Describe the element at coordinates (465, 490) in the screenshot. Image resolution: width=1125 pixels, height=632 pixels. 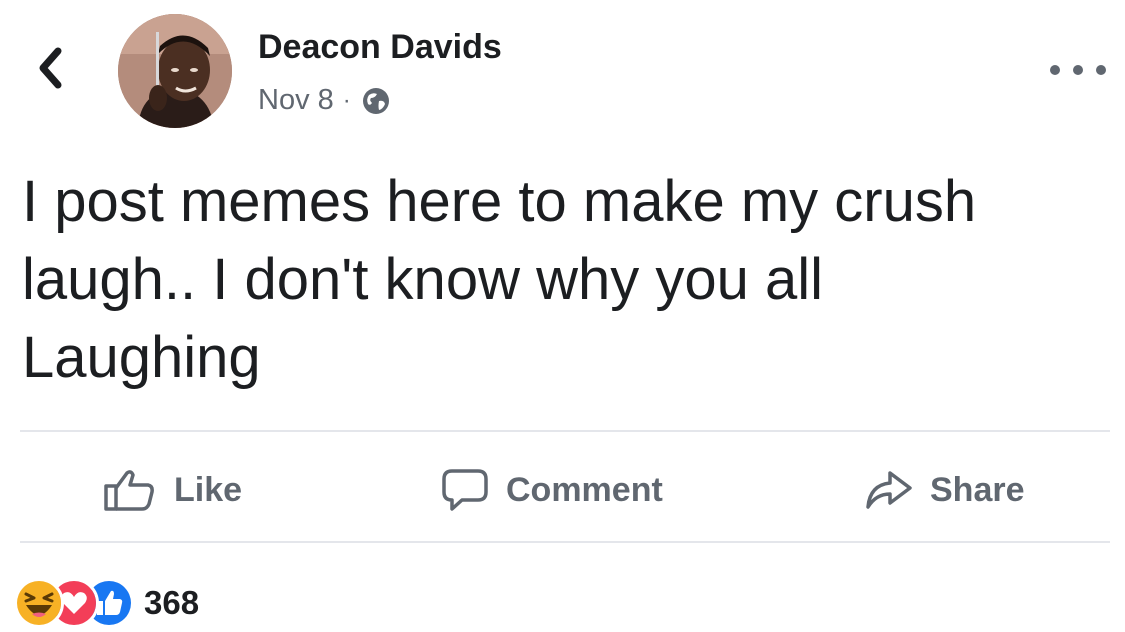
I see `comment-icon` at that location.